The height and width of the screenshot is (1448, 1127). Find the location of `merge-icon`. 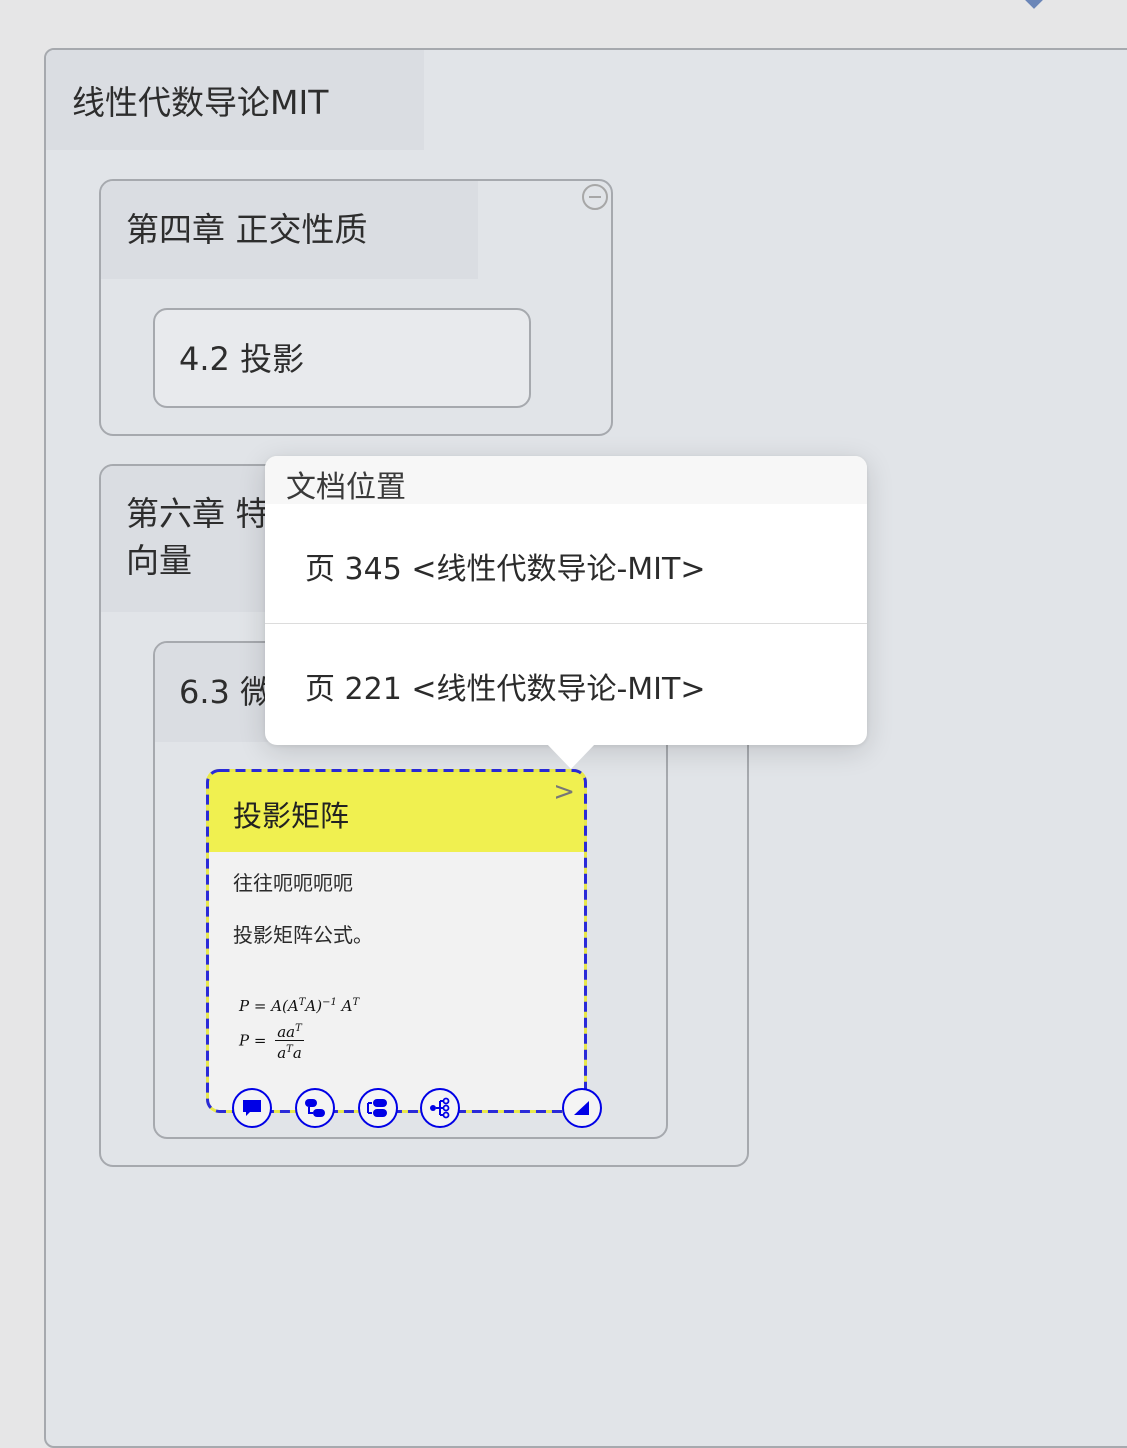

merge-icon is located at coordinates (377, 1108).